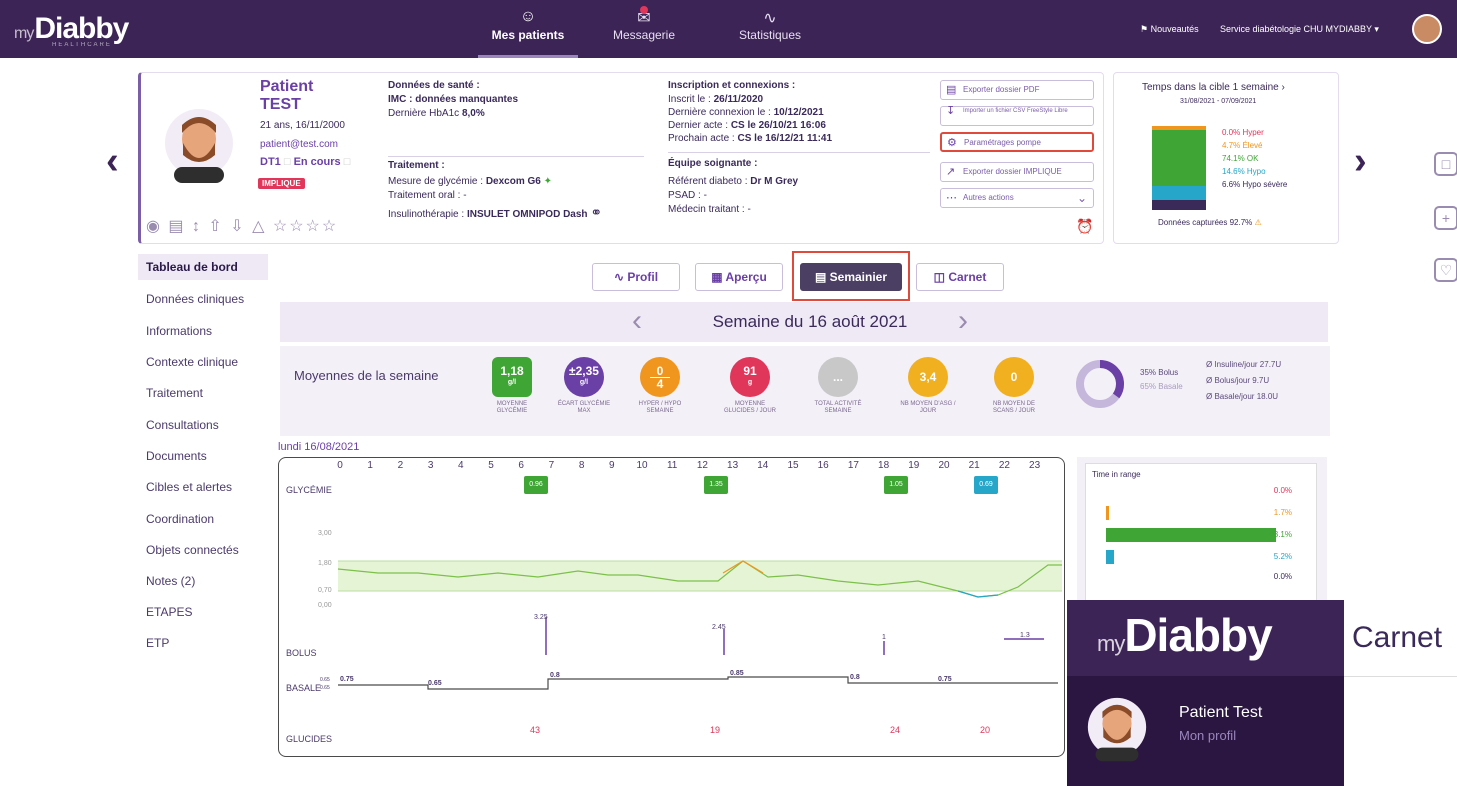 Image resolution: width=1457 pixels, height=786 pixels. I want to click on autres-actions-dropdown: ⋯ Autres actions ⌄, so click(1017, 198).